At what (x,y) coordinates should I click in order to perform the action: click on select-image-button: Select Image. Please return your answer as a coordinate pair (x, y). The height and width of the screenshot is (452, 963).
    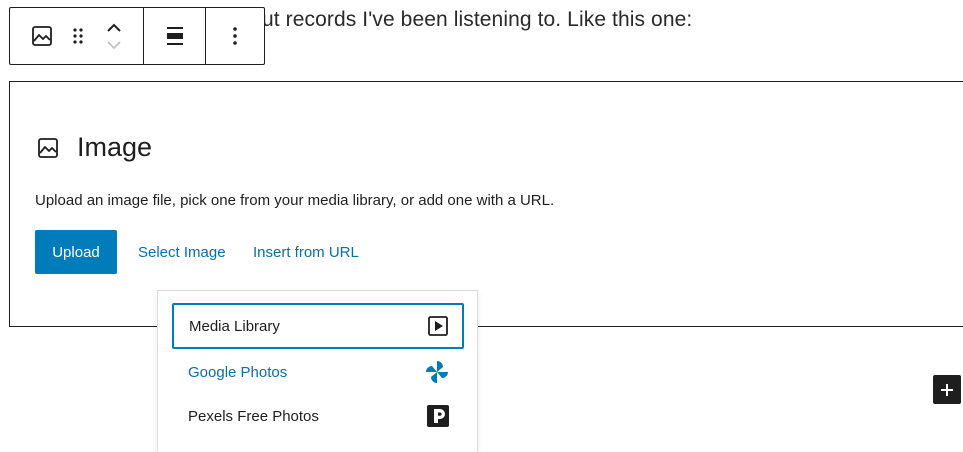
    Looking at the image, I should click on (182, 252).